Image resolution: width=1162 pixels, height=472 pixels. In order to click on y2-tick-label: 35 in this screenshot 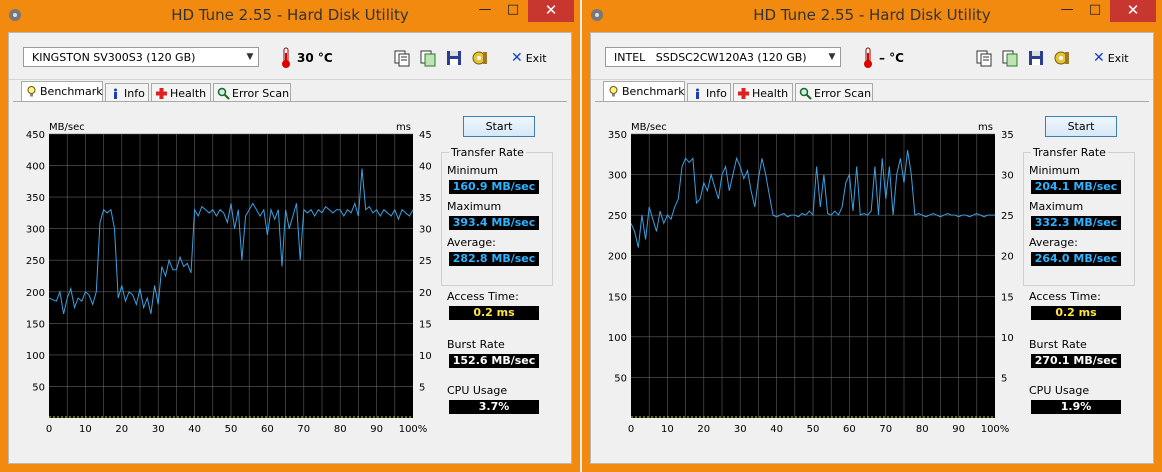, I will do `click(425, 198)`.